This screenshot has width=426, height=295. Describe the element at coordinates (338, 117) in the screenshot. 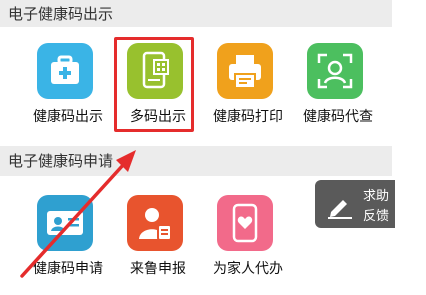

I see `tile-label: 健康码代查` at that location.